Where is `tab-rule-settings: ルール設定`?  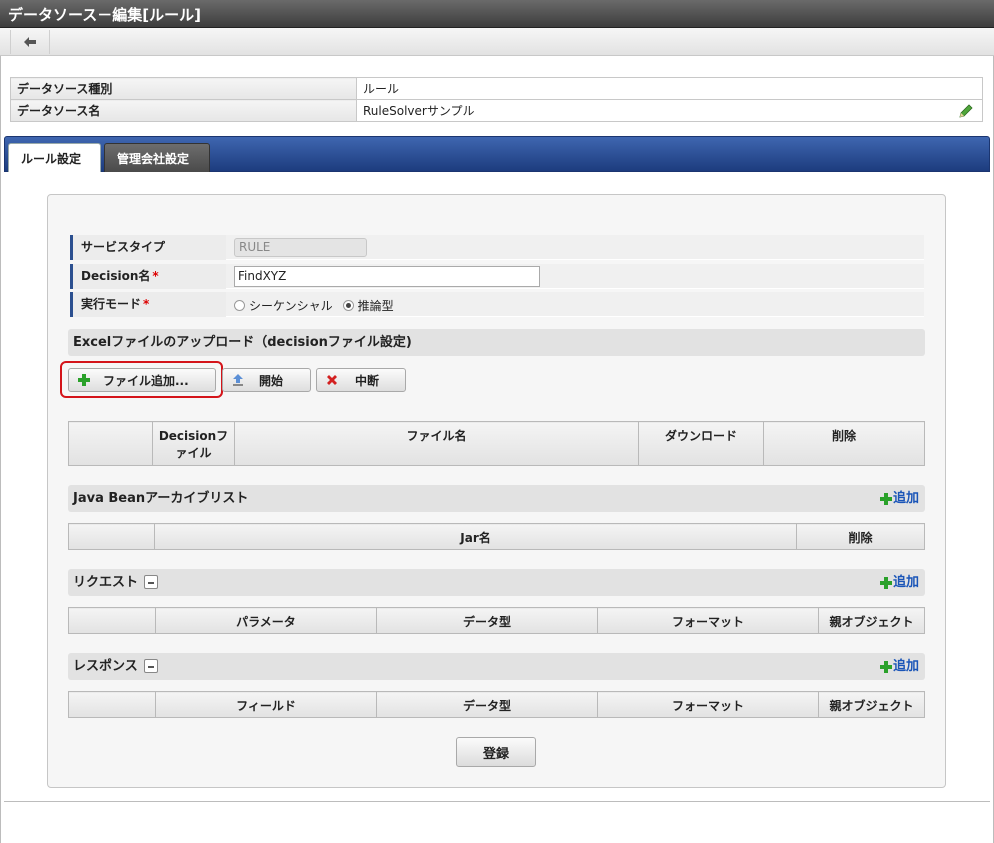 tab-rule-settings: ルール設定 is located at coordinates (54, 158).